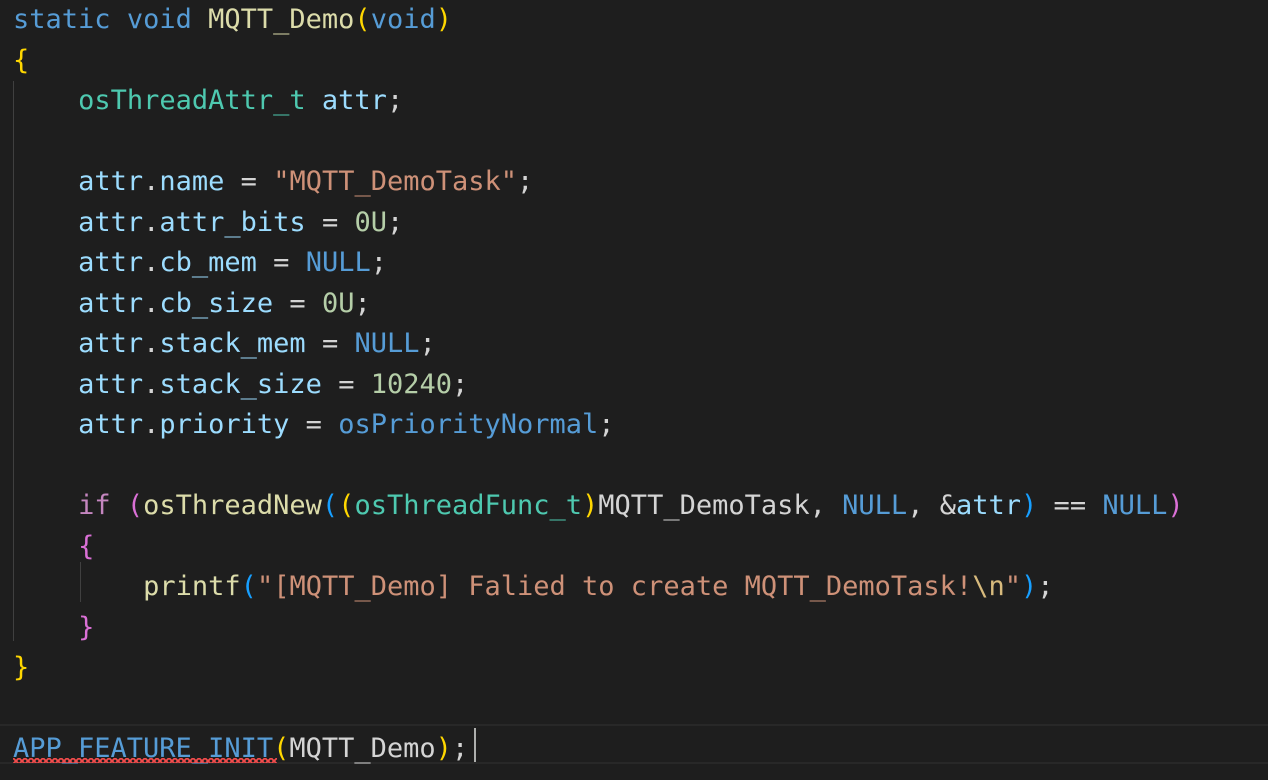 The height and width of the screenshot is (780, 1268). What do you see at coordinates (598, 304) in the screenshot?
I see `code-line: attr.cb_size = 0U;` at bounding box center [598, 304].